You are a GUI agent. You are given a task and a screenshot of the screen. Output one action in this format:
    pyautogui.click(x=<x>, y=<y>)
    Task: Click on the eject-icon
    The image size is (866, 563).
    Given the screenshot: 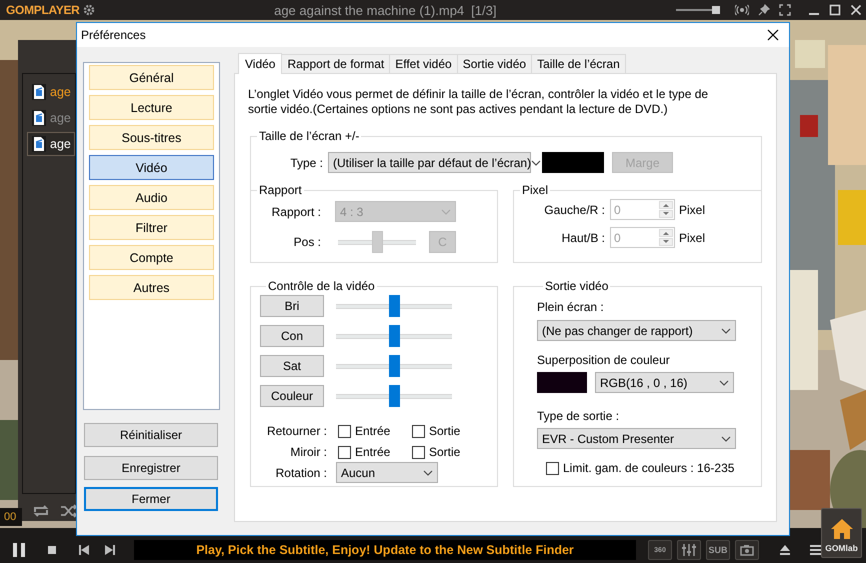 What is the action you would take?
    pyautogui.click(x=785, y=550)
    